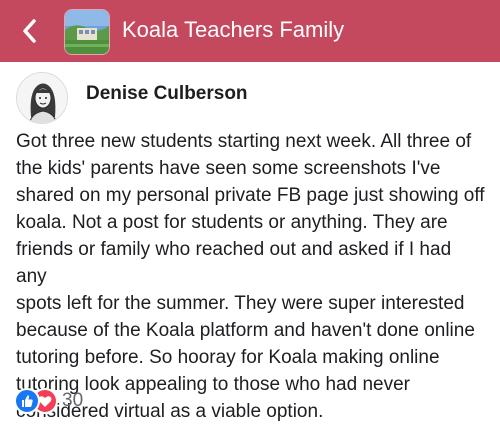 This screenshot has height=425, width=500. I want to click on avatar, so click(42, 98).